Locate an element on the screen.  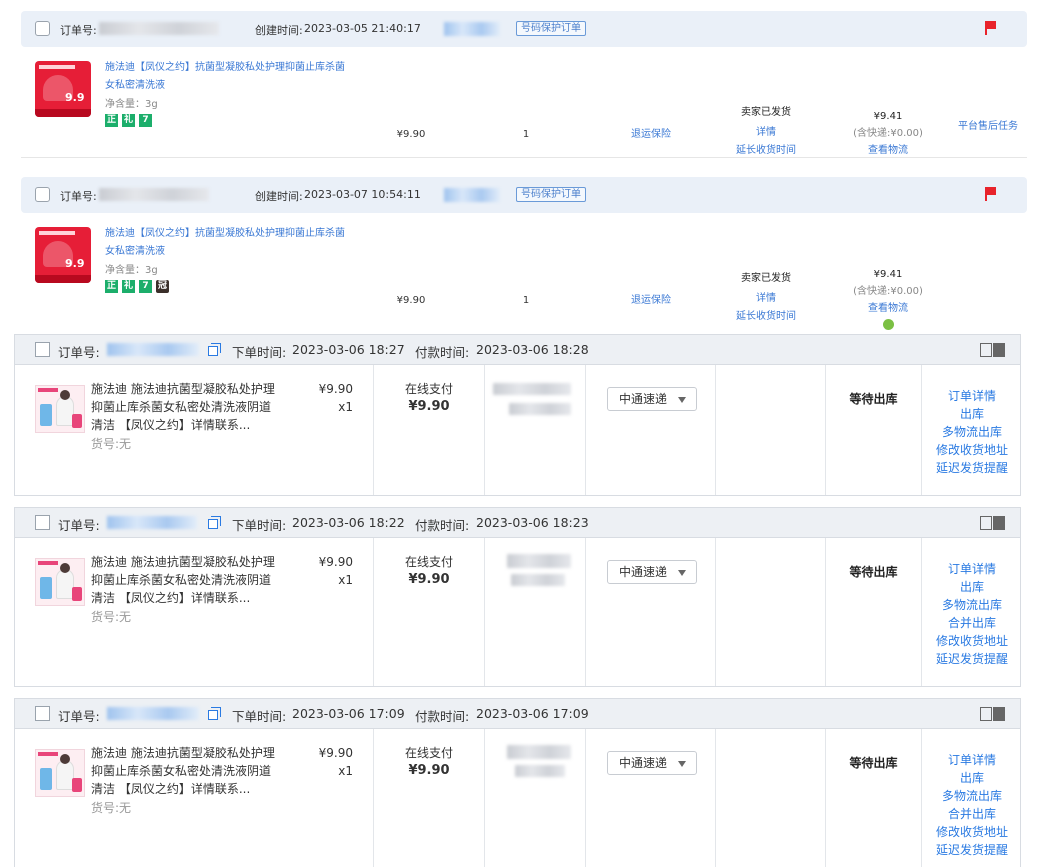
created-time: 2023-03-07 10:54:11 is located at coordinates (362, 194).